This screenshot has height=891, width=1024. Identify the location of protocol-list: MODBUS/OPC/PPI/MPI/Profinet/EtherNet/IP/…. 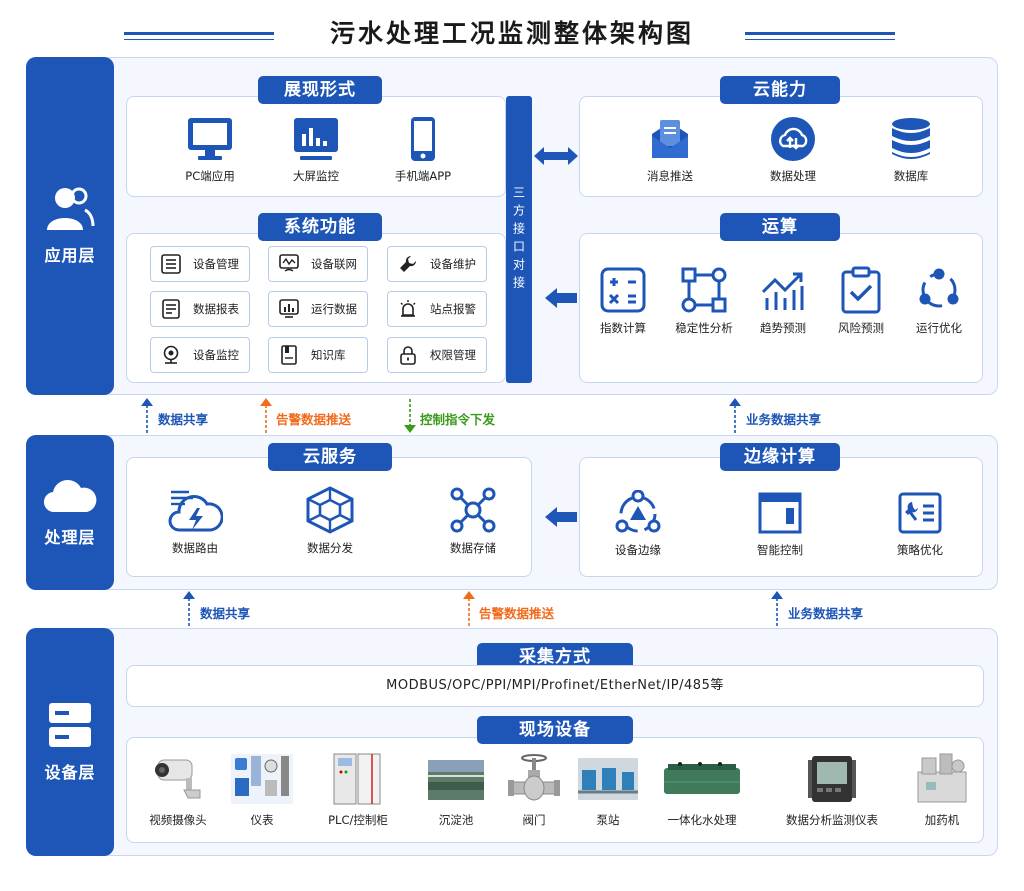
(555, 686).